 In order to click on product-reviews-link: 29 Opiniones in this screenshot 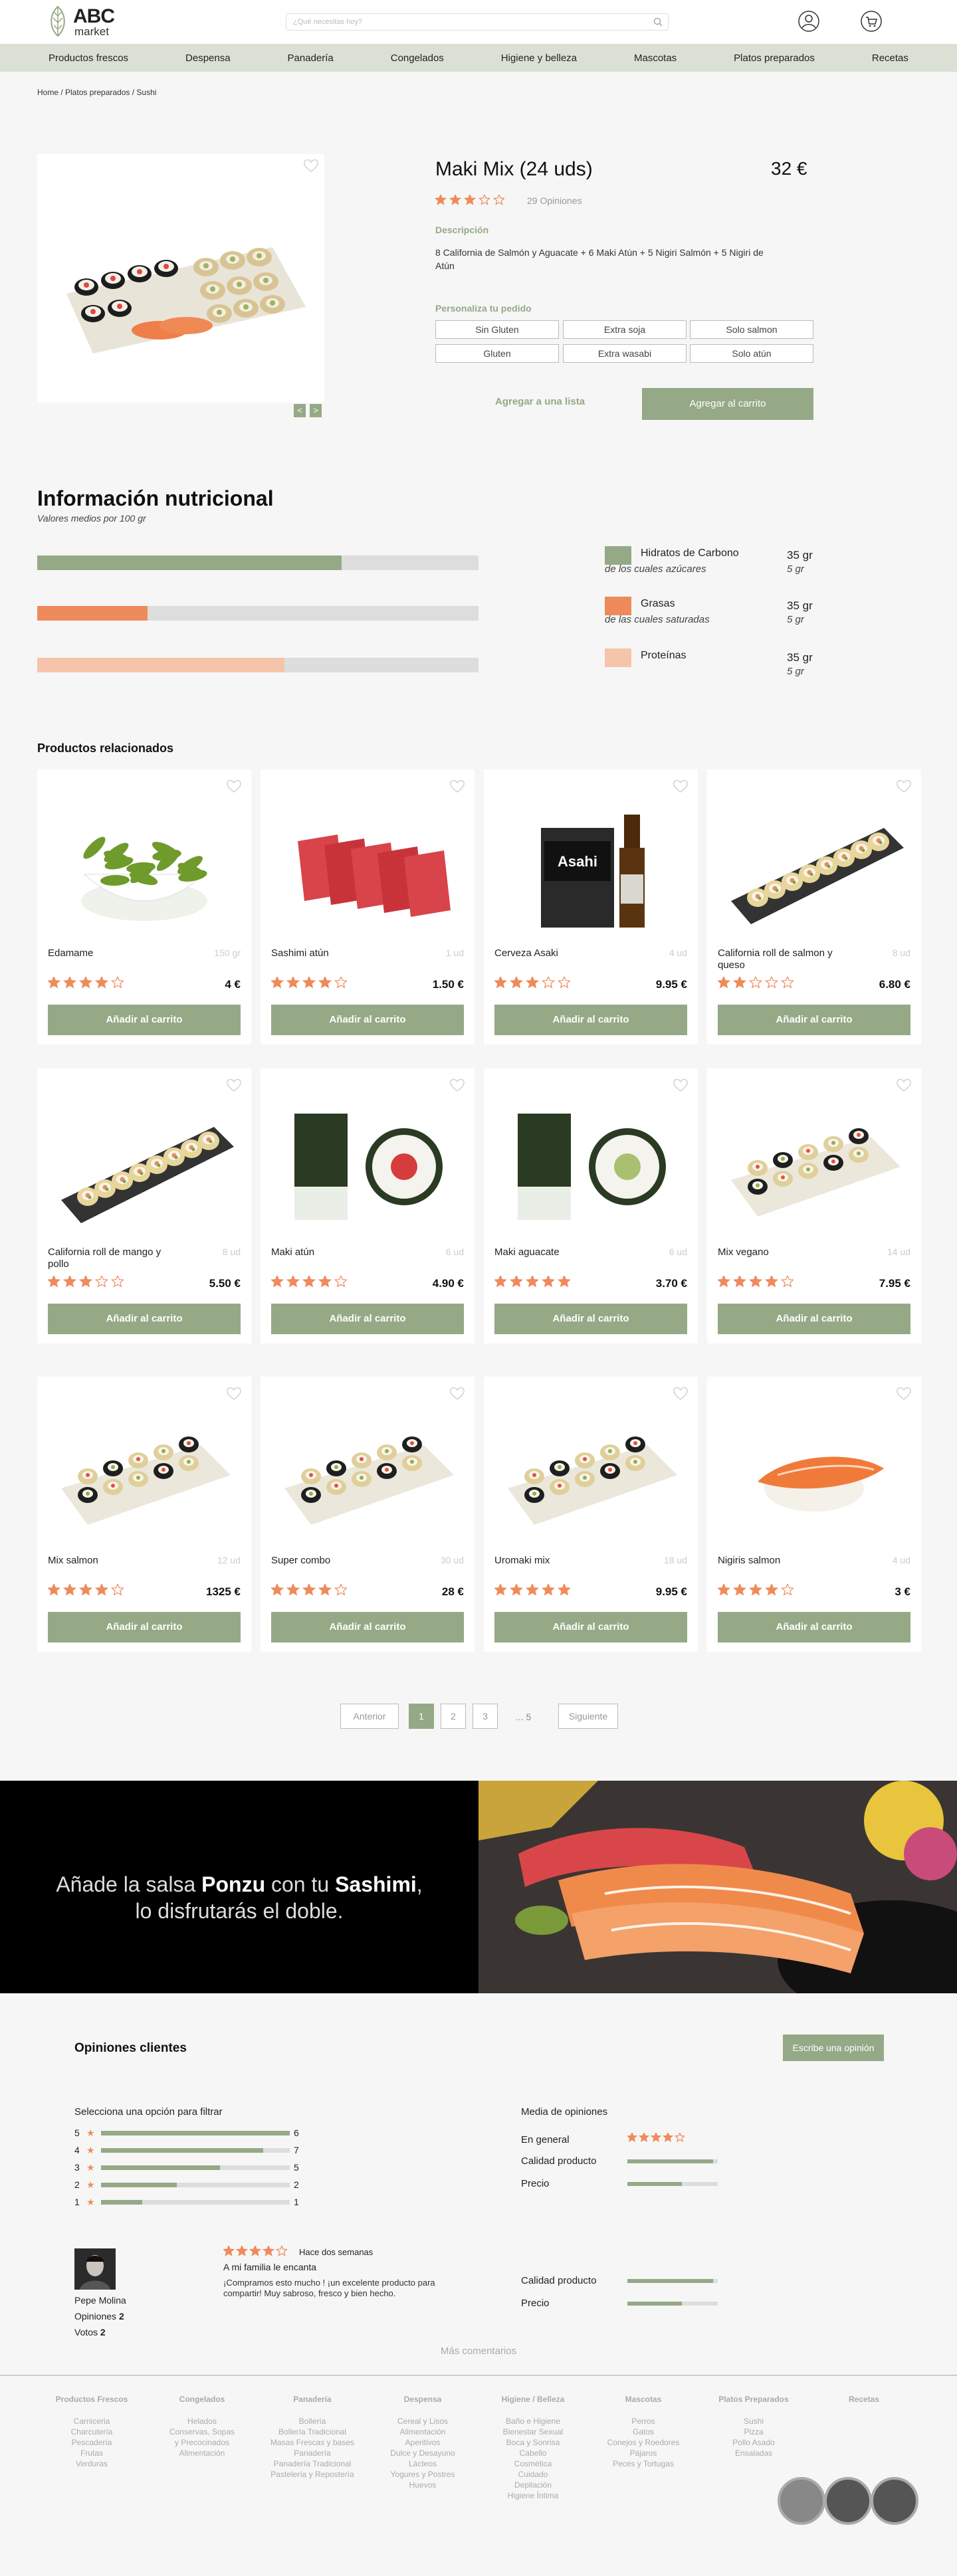, I will do `click(554, 200)`.